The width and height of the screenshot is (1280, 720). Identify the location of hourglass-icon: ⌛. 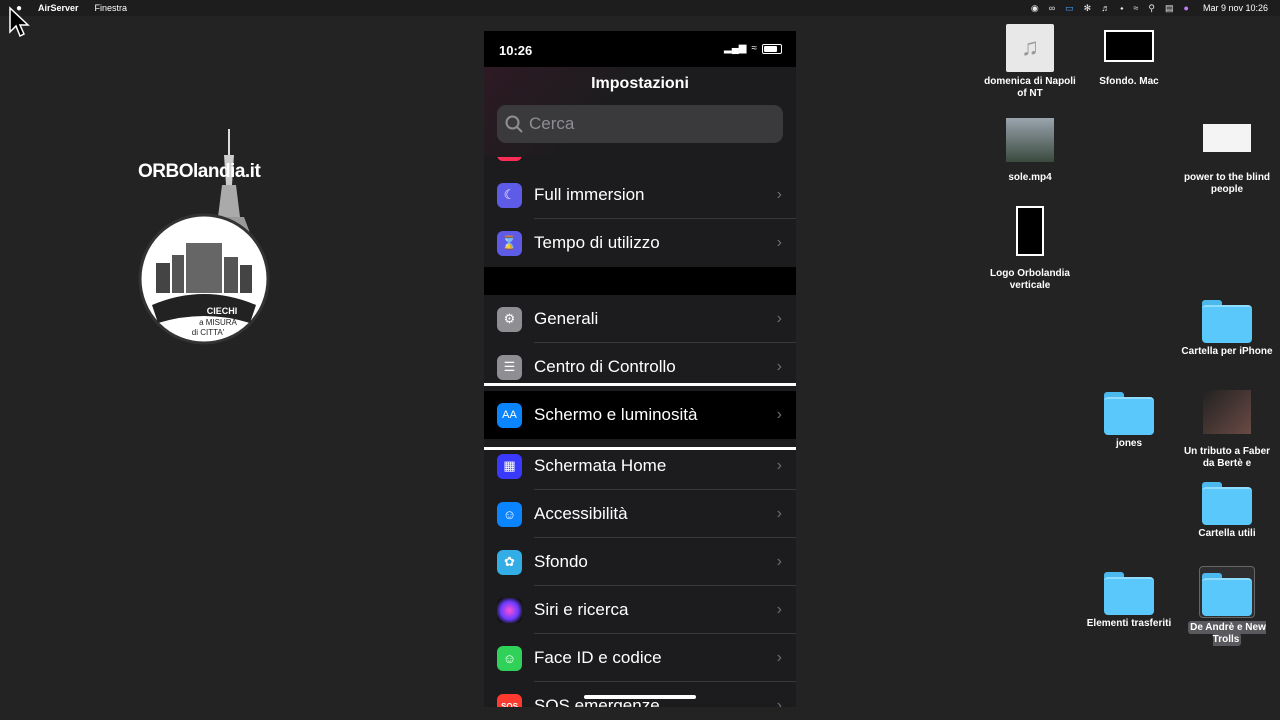
(509, 243).